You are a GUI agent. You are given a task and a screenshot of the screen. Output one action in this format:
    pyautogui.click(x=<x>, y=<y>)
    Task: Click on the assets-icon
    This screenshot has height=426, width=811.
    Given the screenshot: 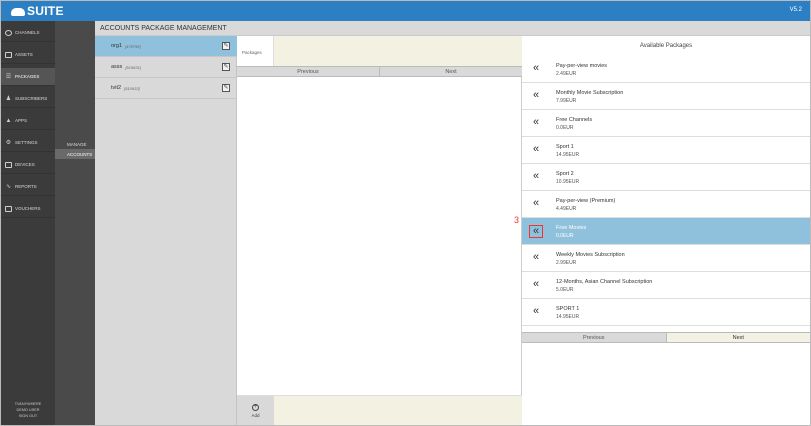 What is the action you would take?
    pyautogui.click(x=8, y=54)
    